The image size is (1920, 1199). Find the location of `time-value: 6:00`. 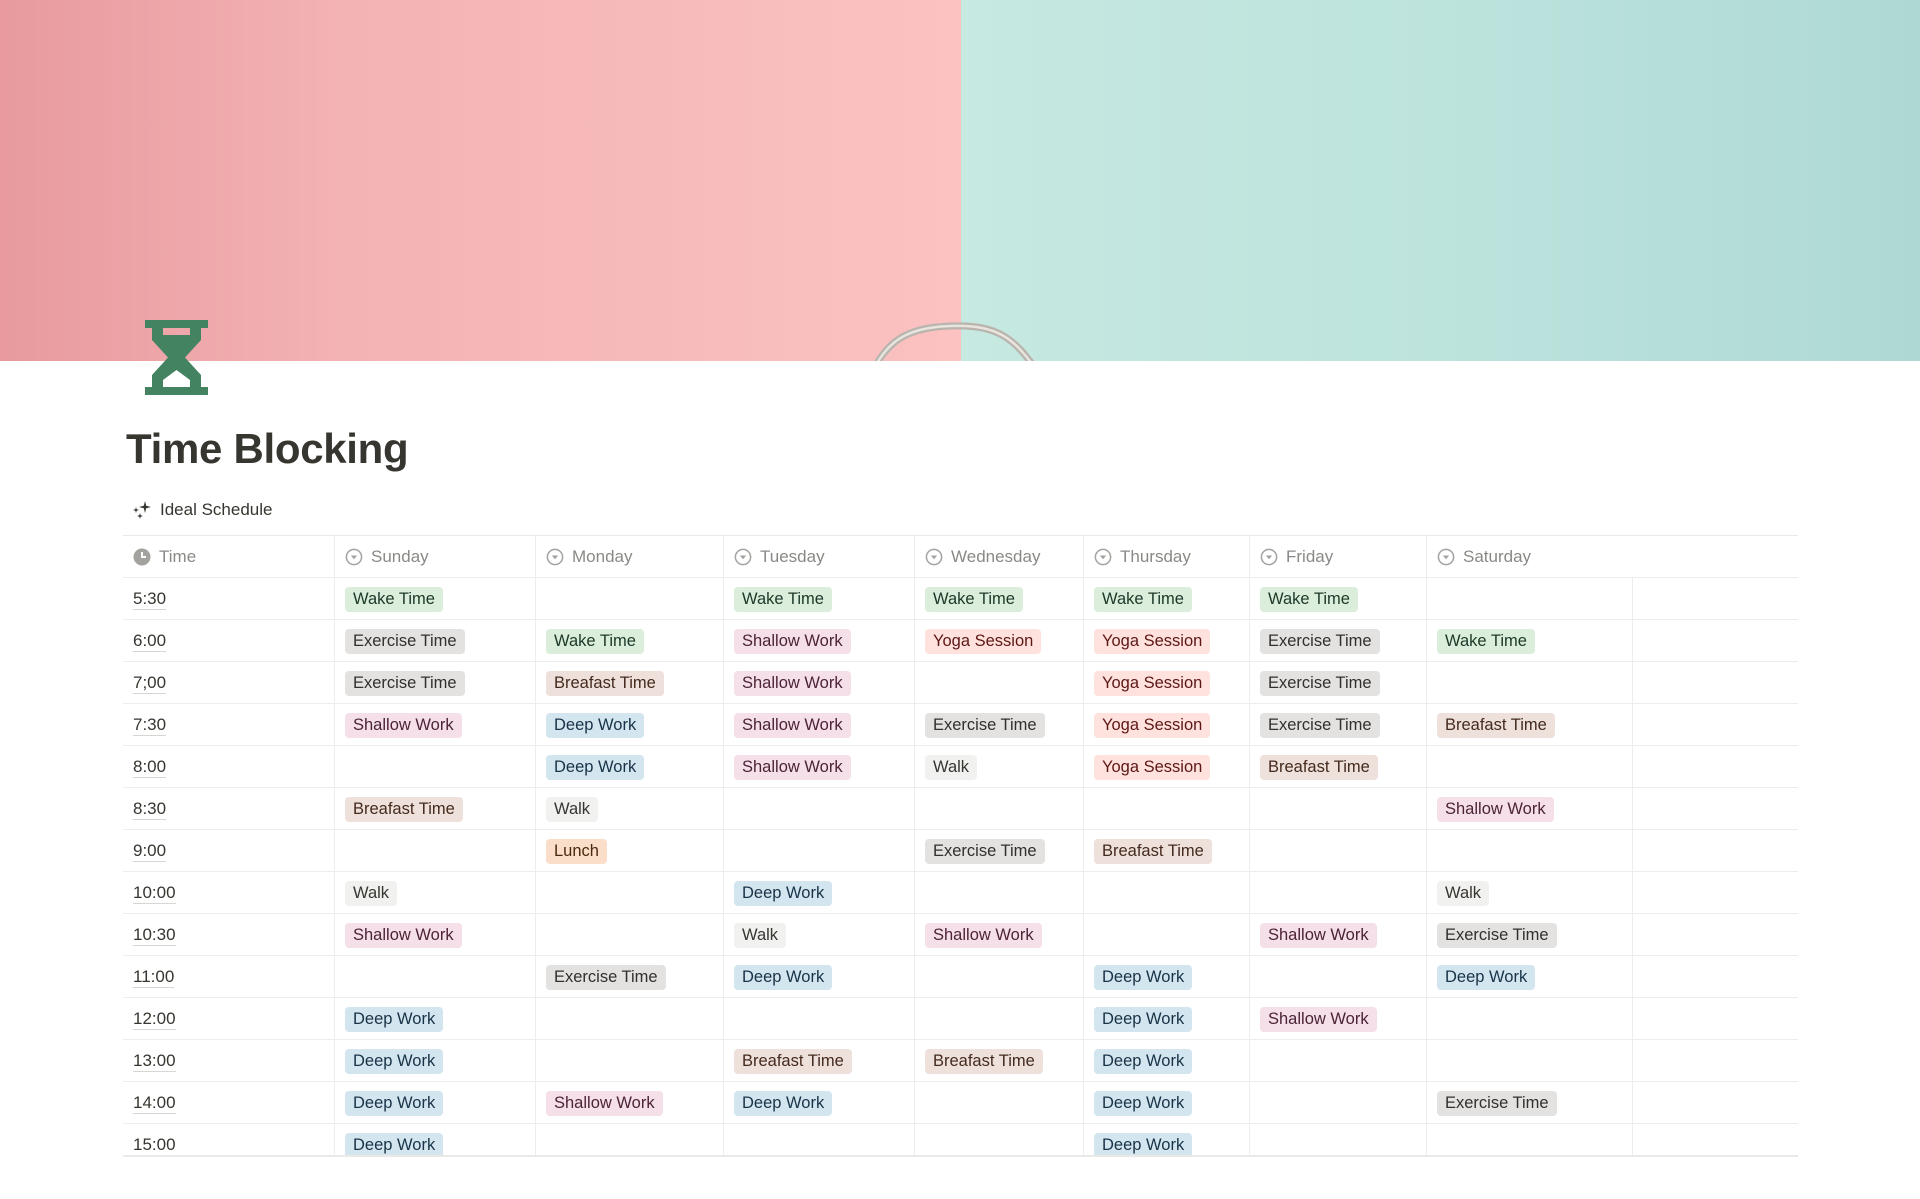

time-value: 6:00 is located at coordinates (150, 641).